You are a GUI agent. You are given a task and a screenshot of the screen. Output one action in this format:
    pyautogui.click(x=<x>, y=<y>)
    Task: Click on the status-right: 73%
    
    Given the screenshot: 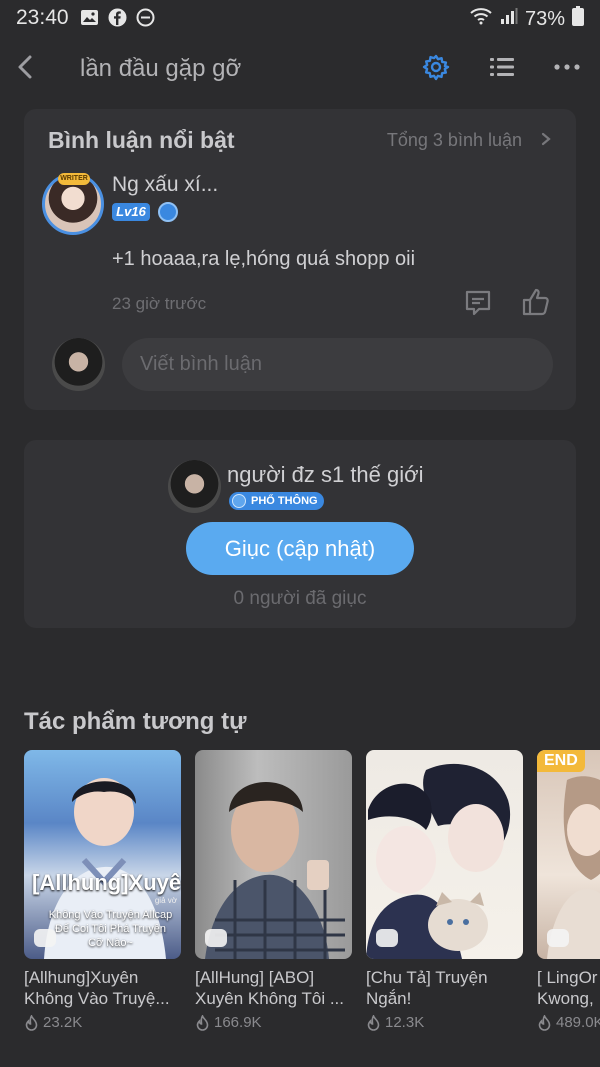 What is the action you would take?
    pyautogui.click(x=526, y=19)
    